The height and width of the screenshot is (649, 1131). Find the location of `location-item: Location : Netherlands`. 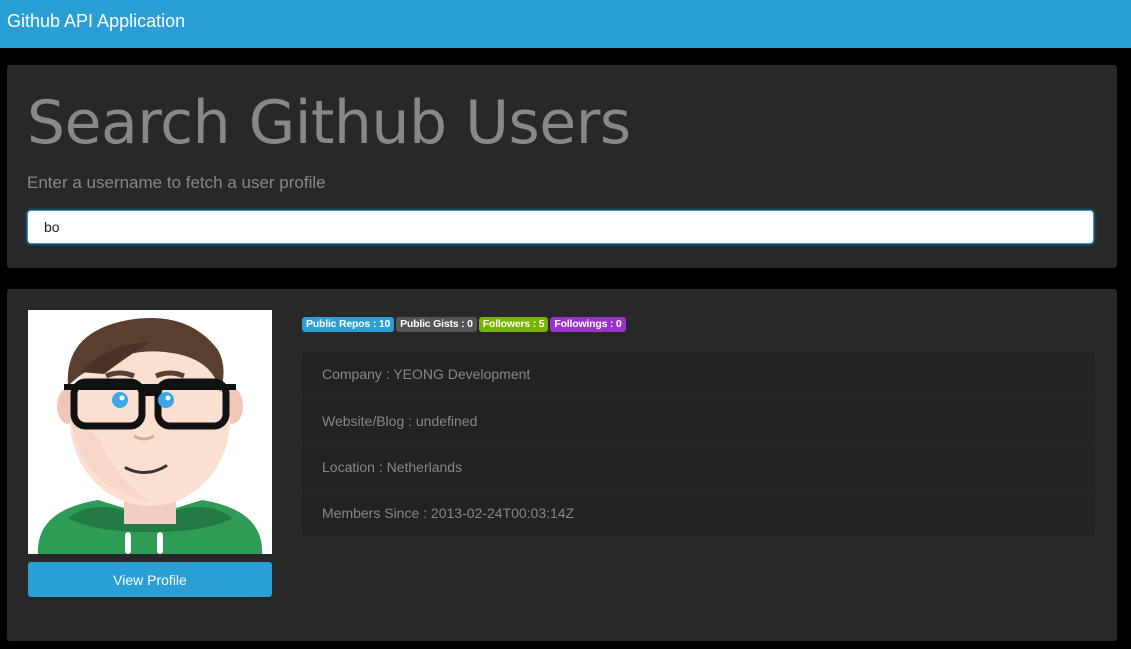

location-item: Location : Netherlands is located at coordinates (698, 467).